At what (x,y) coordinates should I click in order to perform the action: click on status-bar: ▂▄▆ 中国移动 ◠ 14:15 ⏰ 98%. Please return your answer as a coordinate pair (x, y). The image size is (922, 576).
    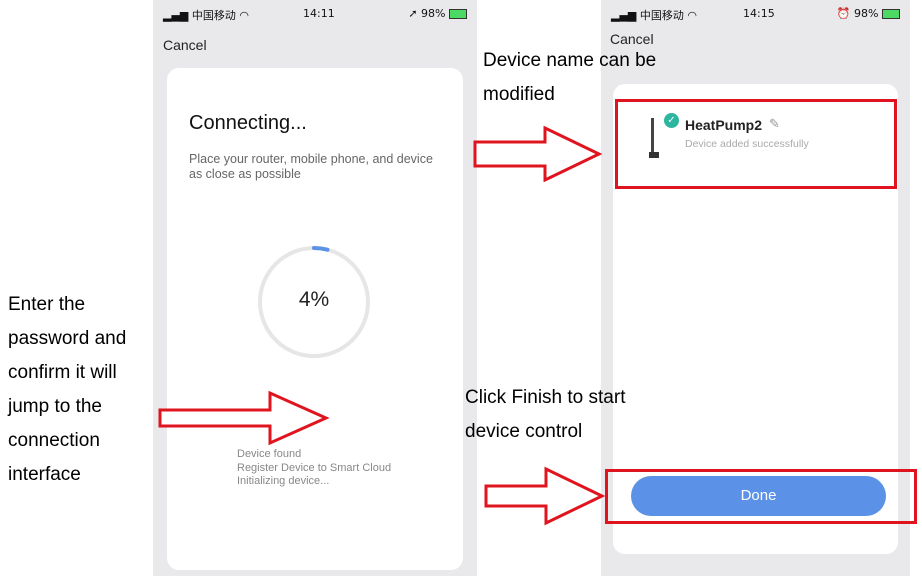
    Looking at the image, I should click on (755, 13).